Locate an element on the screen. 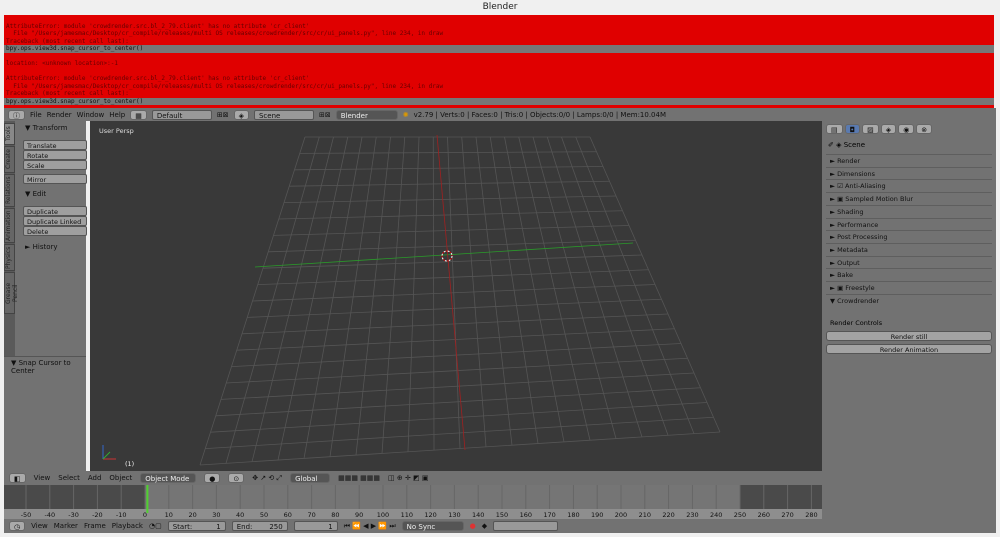  playhead is located at coordinates (147, 499).